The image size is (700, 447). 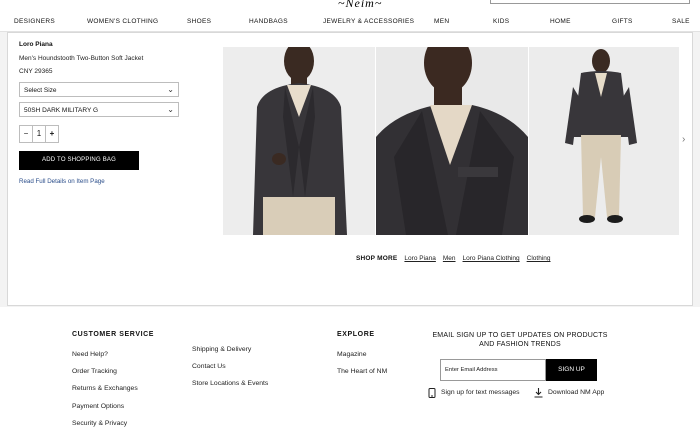 I want to click on shop-more-link-clothing: Clothing, so click(x=539, y=258).